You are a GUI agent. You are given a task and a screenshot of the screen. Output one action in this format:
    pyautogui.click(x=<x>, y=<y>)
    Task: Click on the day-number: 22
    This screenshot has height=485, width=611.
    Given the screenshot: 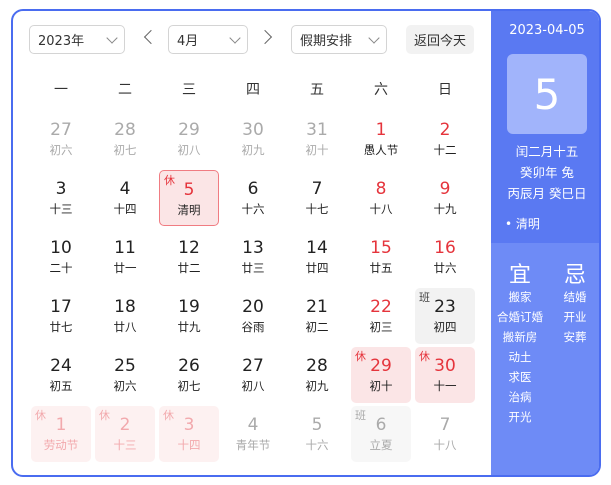 What is the action you would take?
    pyautogui.click(x=381, y=307)
    